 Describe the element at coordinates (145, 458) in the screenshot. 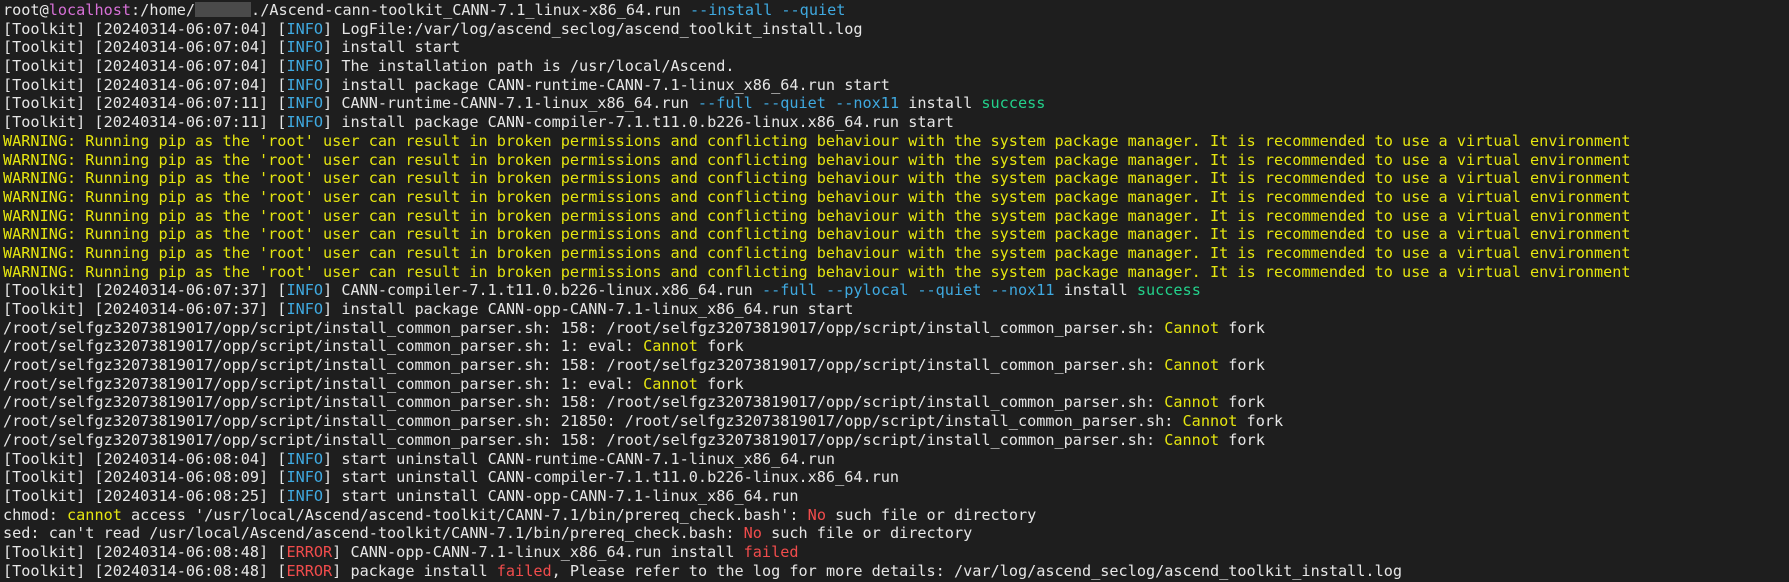

I see `terminal-text-segment: [Toolkit] [20240314-06:08:04] [` at that location.